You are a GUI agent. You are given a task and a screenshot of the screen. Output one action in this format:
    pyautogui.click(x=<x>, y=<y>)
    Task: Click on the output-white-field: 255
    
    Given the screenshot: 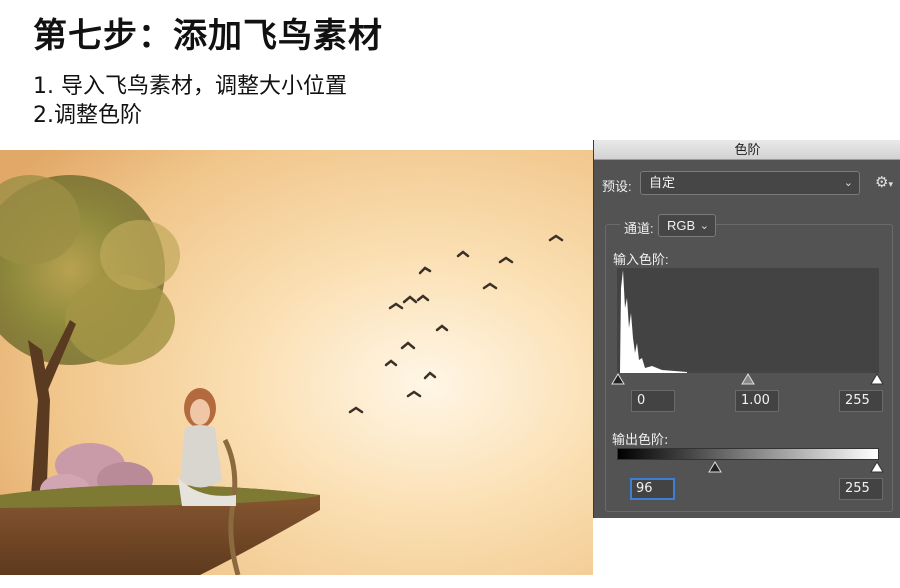 What is the action you would take?
    pyautogui.click(x=861, y=489)
    